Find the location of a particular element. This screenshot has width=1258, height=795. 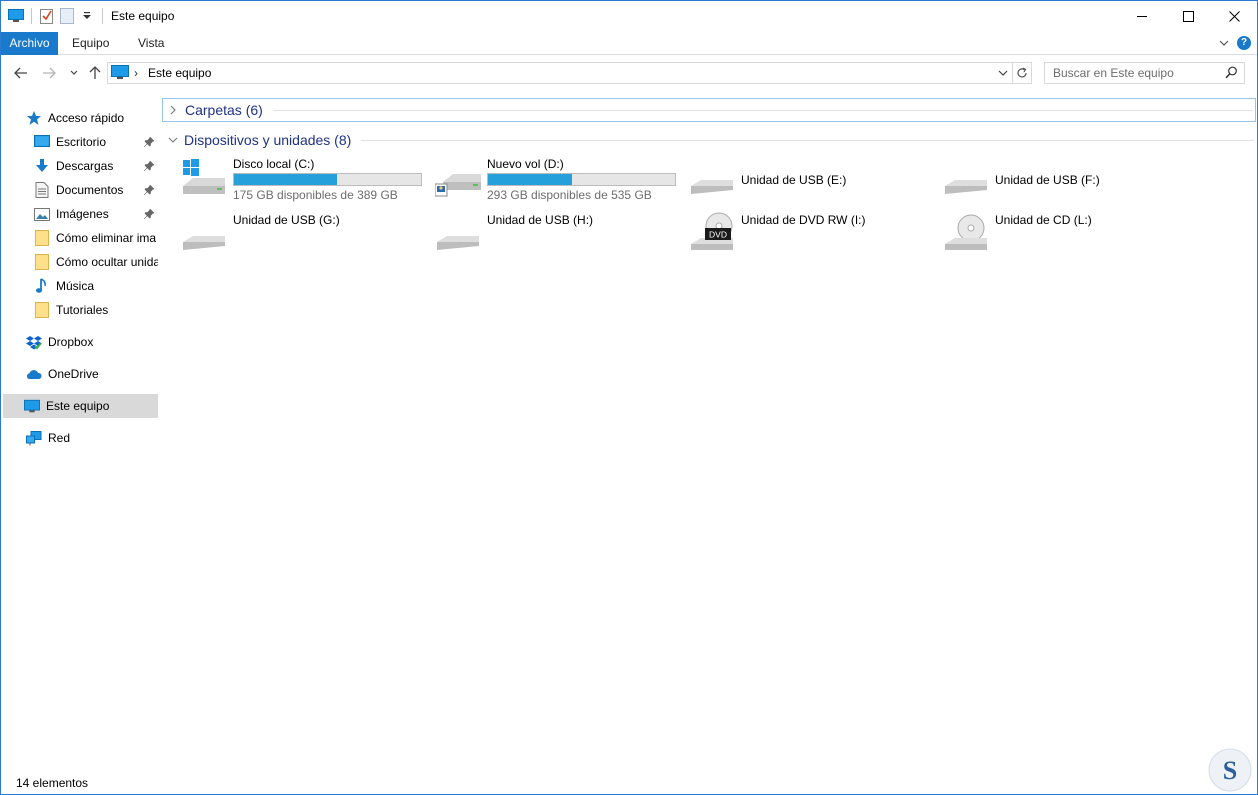

sidebar-item-label: Imágenes is located at coordinates (82, 214).